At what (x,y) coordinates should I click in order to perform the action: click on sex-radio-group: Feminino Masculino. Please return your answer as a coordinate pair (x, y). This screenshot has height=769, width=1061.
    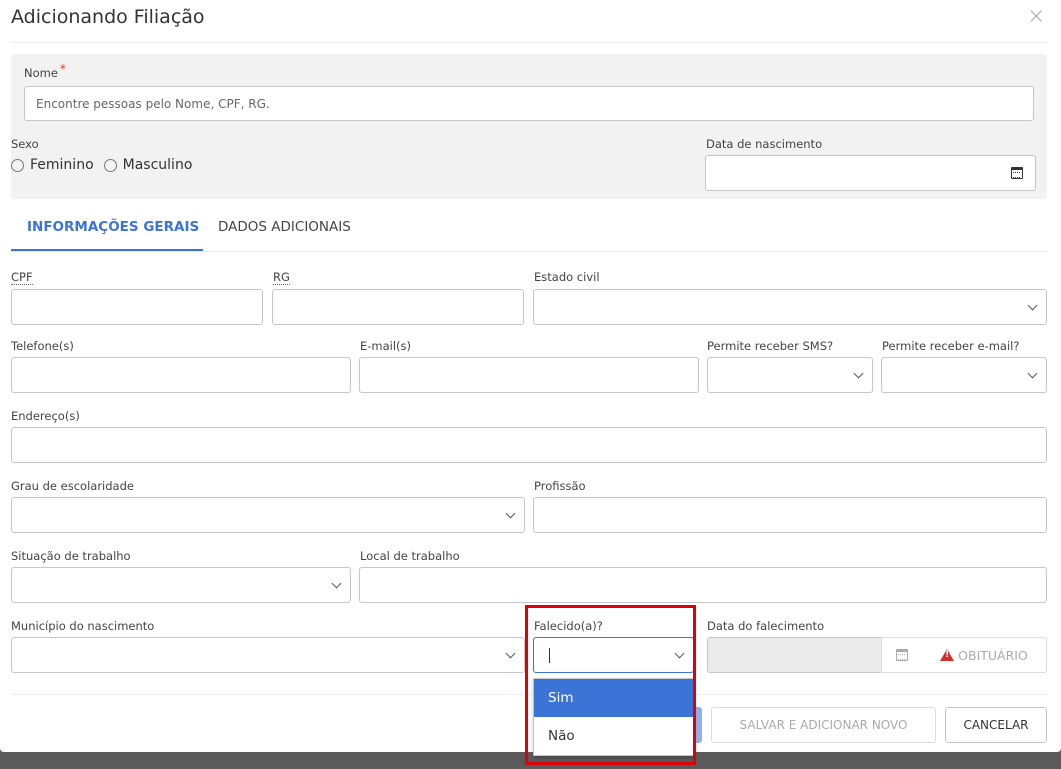
    Looking at the image, I should click on (101, 165).